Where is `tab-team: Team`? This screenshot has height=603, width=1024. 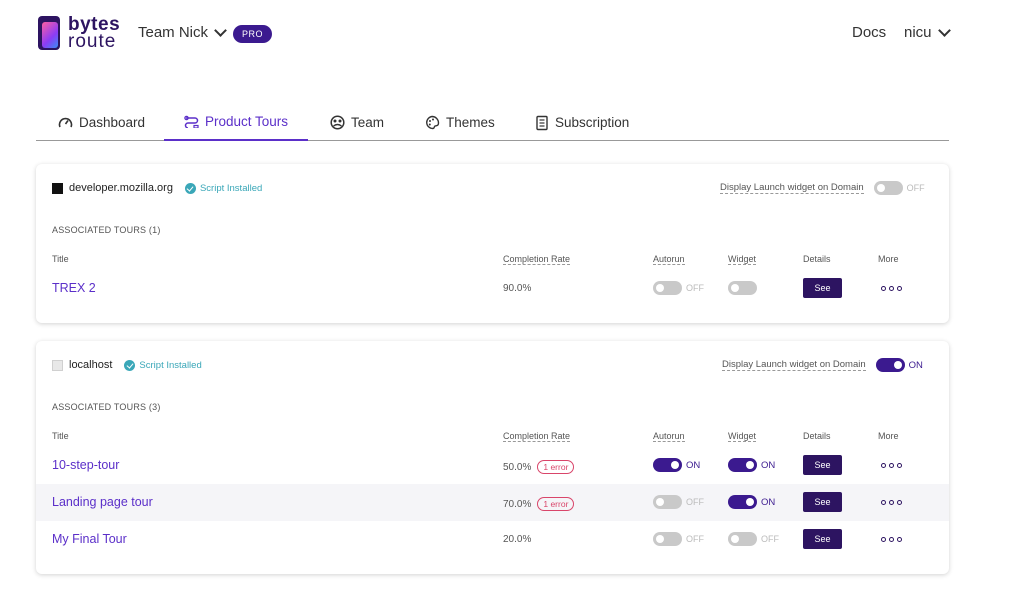 tab-team: Team is located at coordinates (357, 122).